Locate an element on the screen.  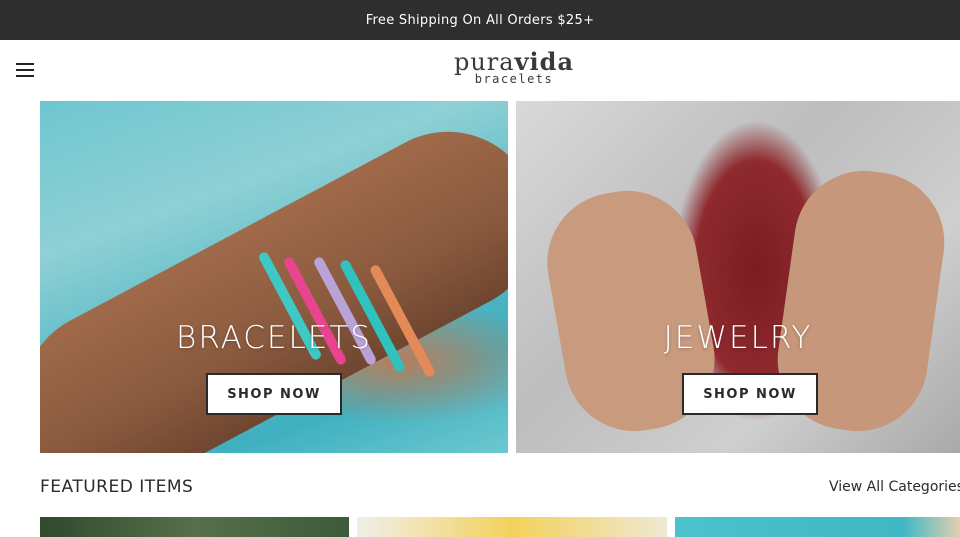
featured-items-heading: FEATURED ITEMS is located at coordinates (117, 487).